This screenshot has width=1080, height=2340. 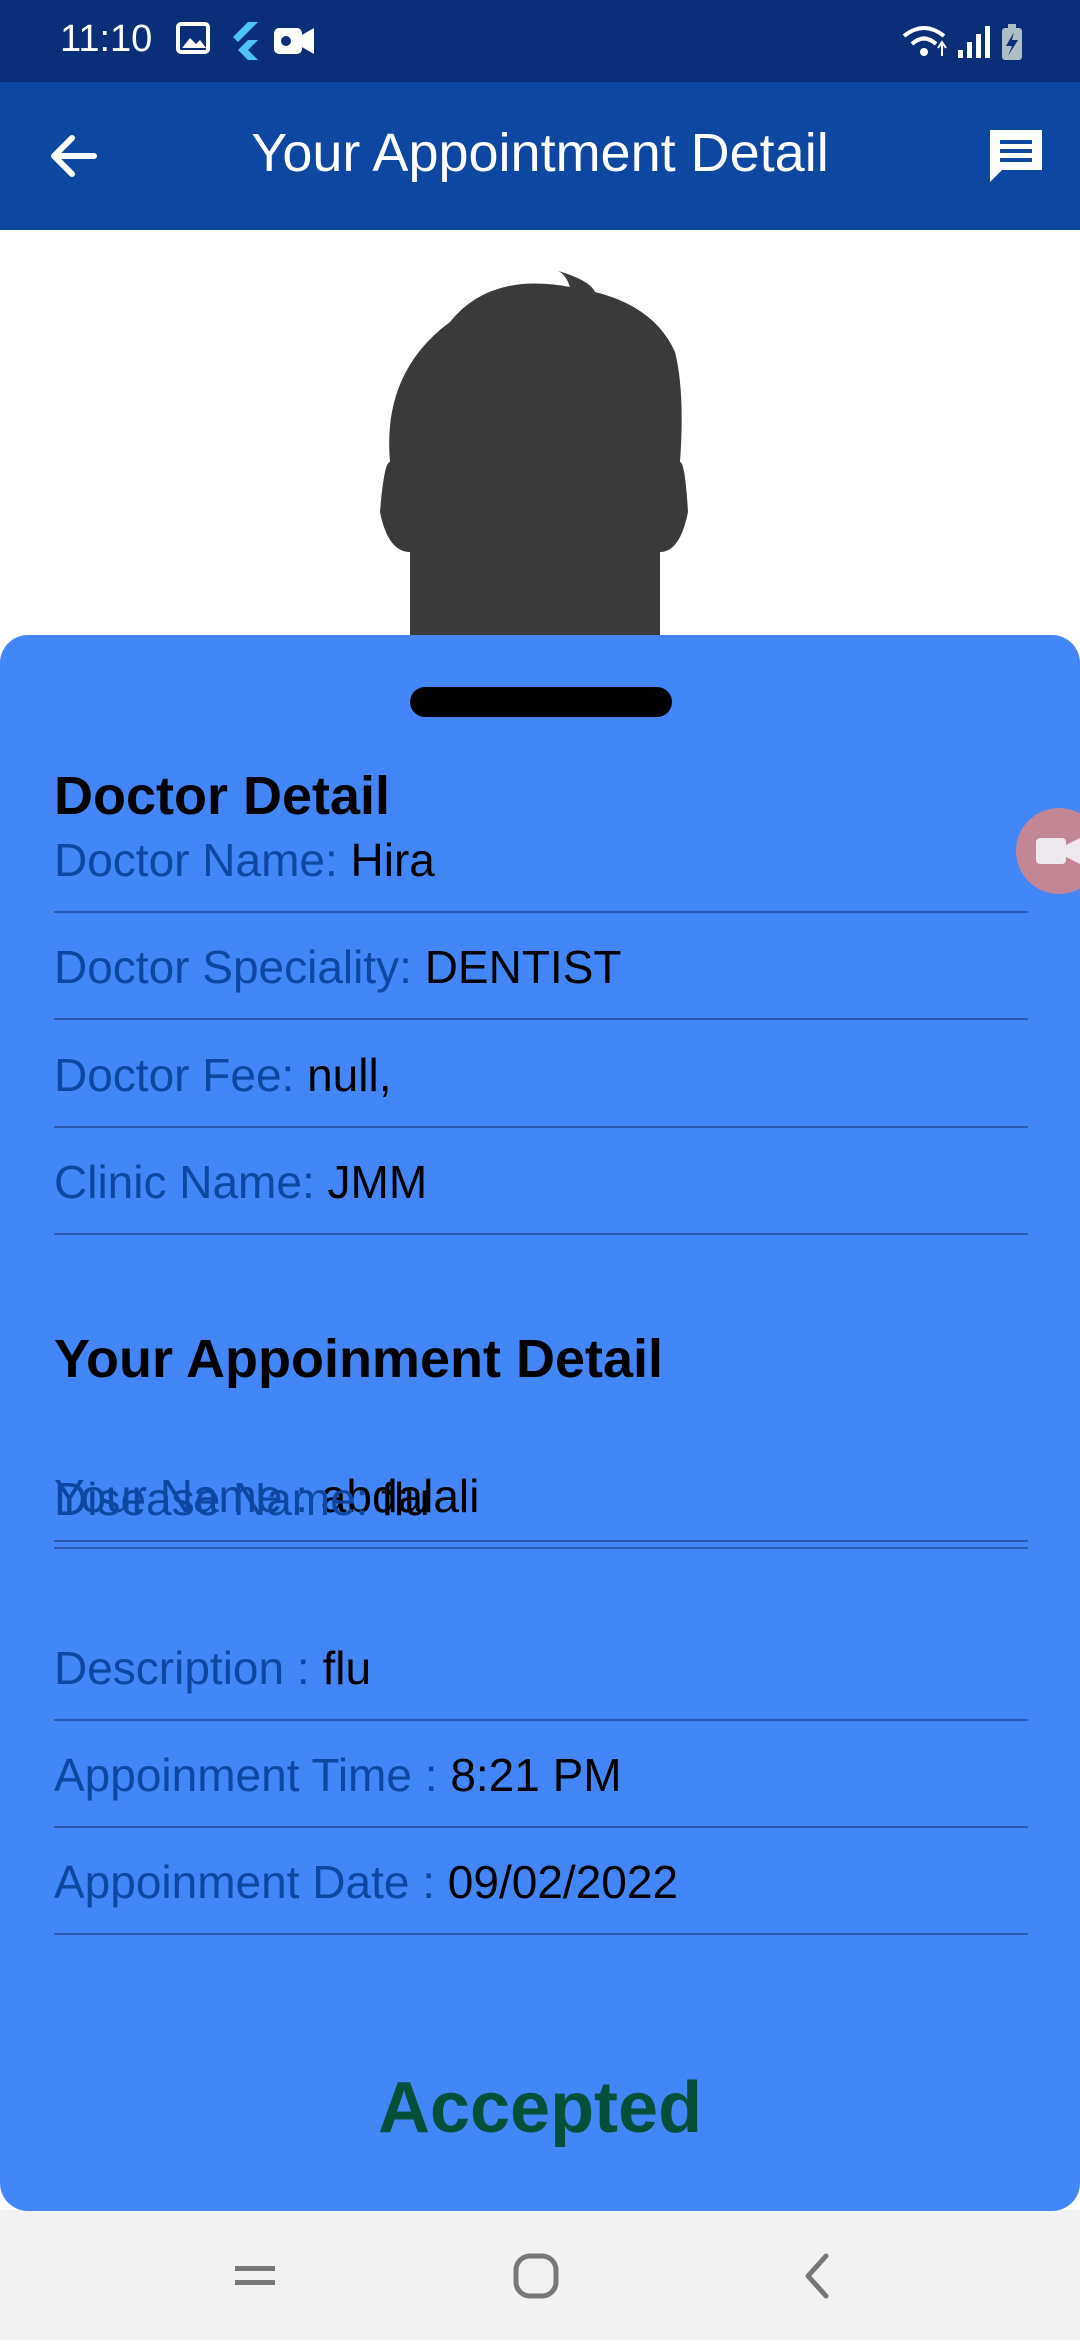 I want to click on doctor-name-row: Doctor Name: Hira, so click(x=541, y=860).